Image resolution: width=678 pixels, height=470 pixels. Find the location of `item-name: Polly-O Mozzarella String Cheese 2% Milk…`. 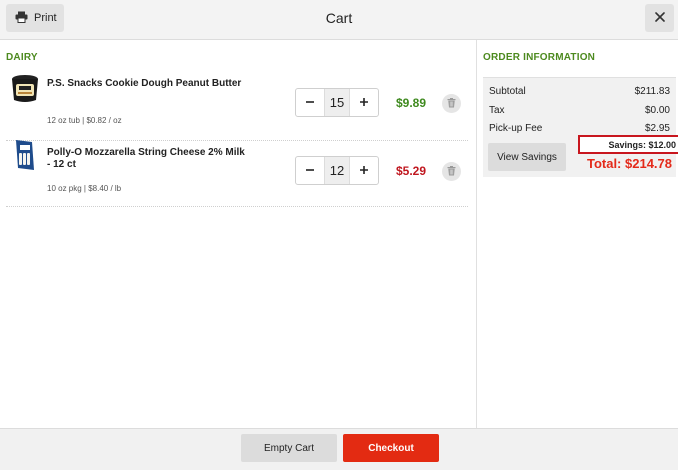

item-name: Polly-O Mozzarella String Cheese 2% Milk… is located at coordinates (147, 159).